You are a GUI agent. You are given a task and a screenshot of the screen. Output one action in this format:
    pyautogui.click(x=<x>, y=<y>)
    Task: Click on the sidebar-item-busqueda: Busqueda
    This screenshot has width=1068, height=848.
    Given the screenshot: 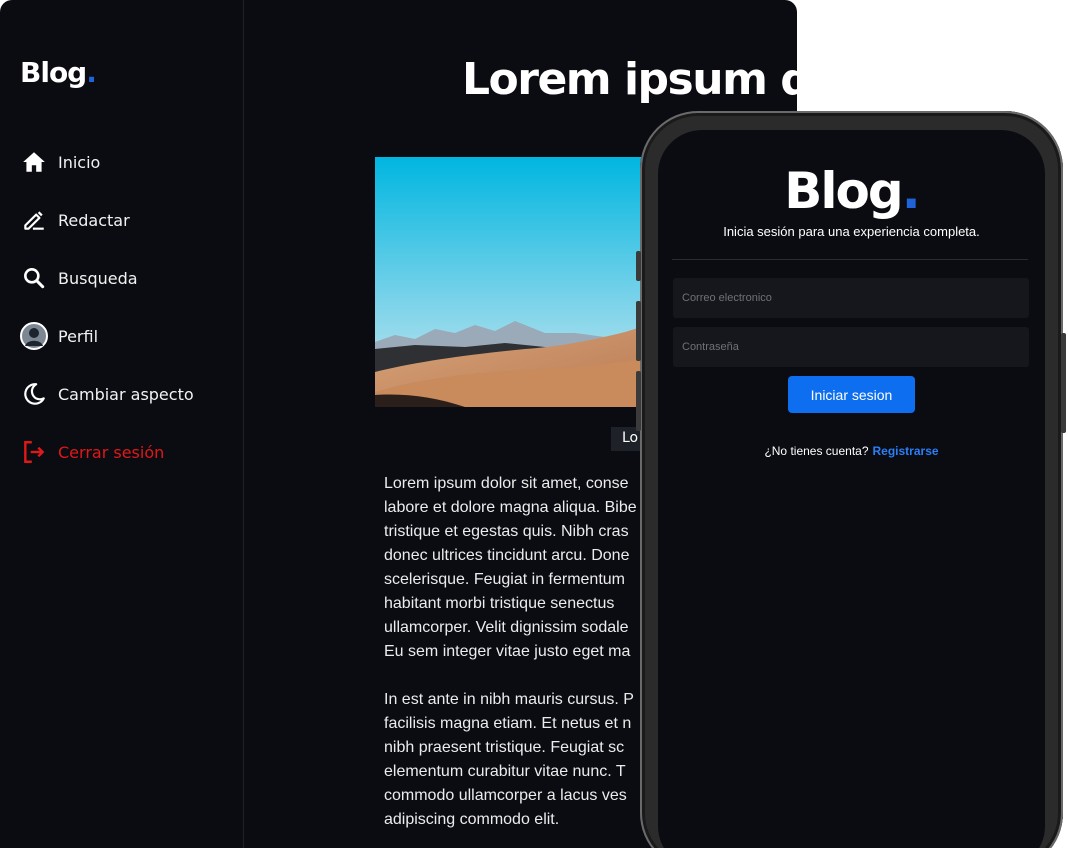 What is the action you would take?
    pyautogui.click(x=79, y=278)
    